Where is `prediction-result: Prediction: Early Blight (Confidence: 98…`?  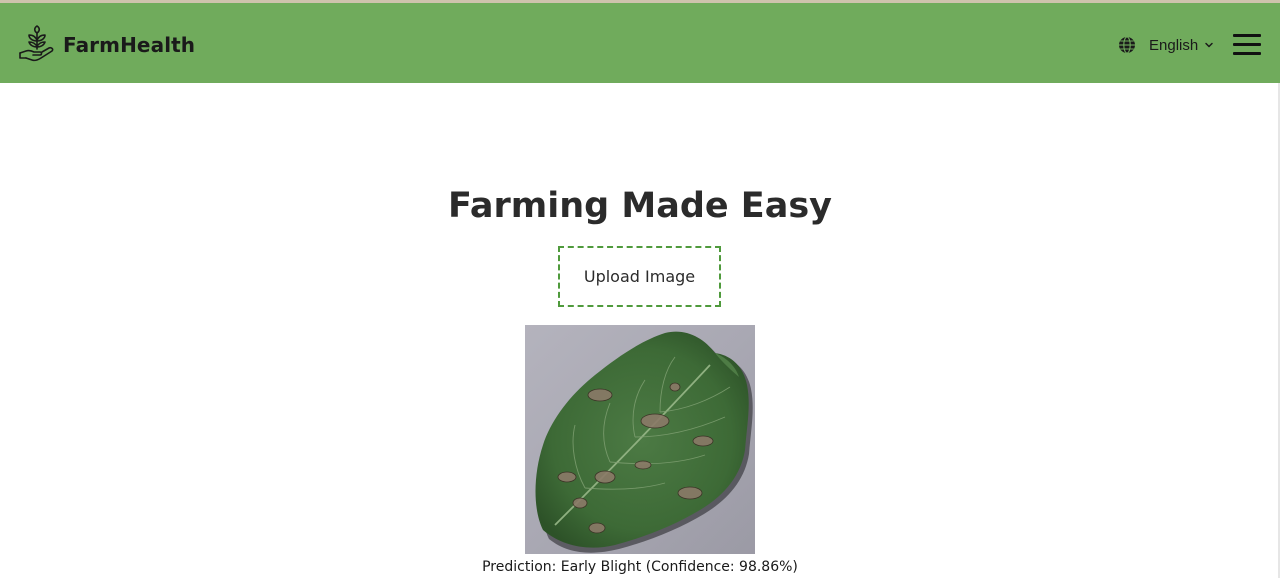 prediction-result: Prediction: Early Blight (Confidence: 98… is located at coordinates (640, 567).